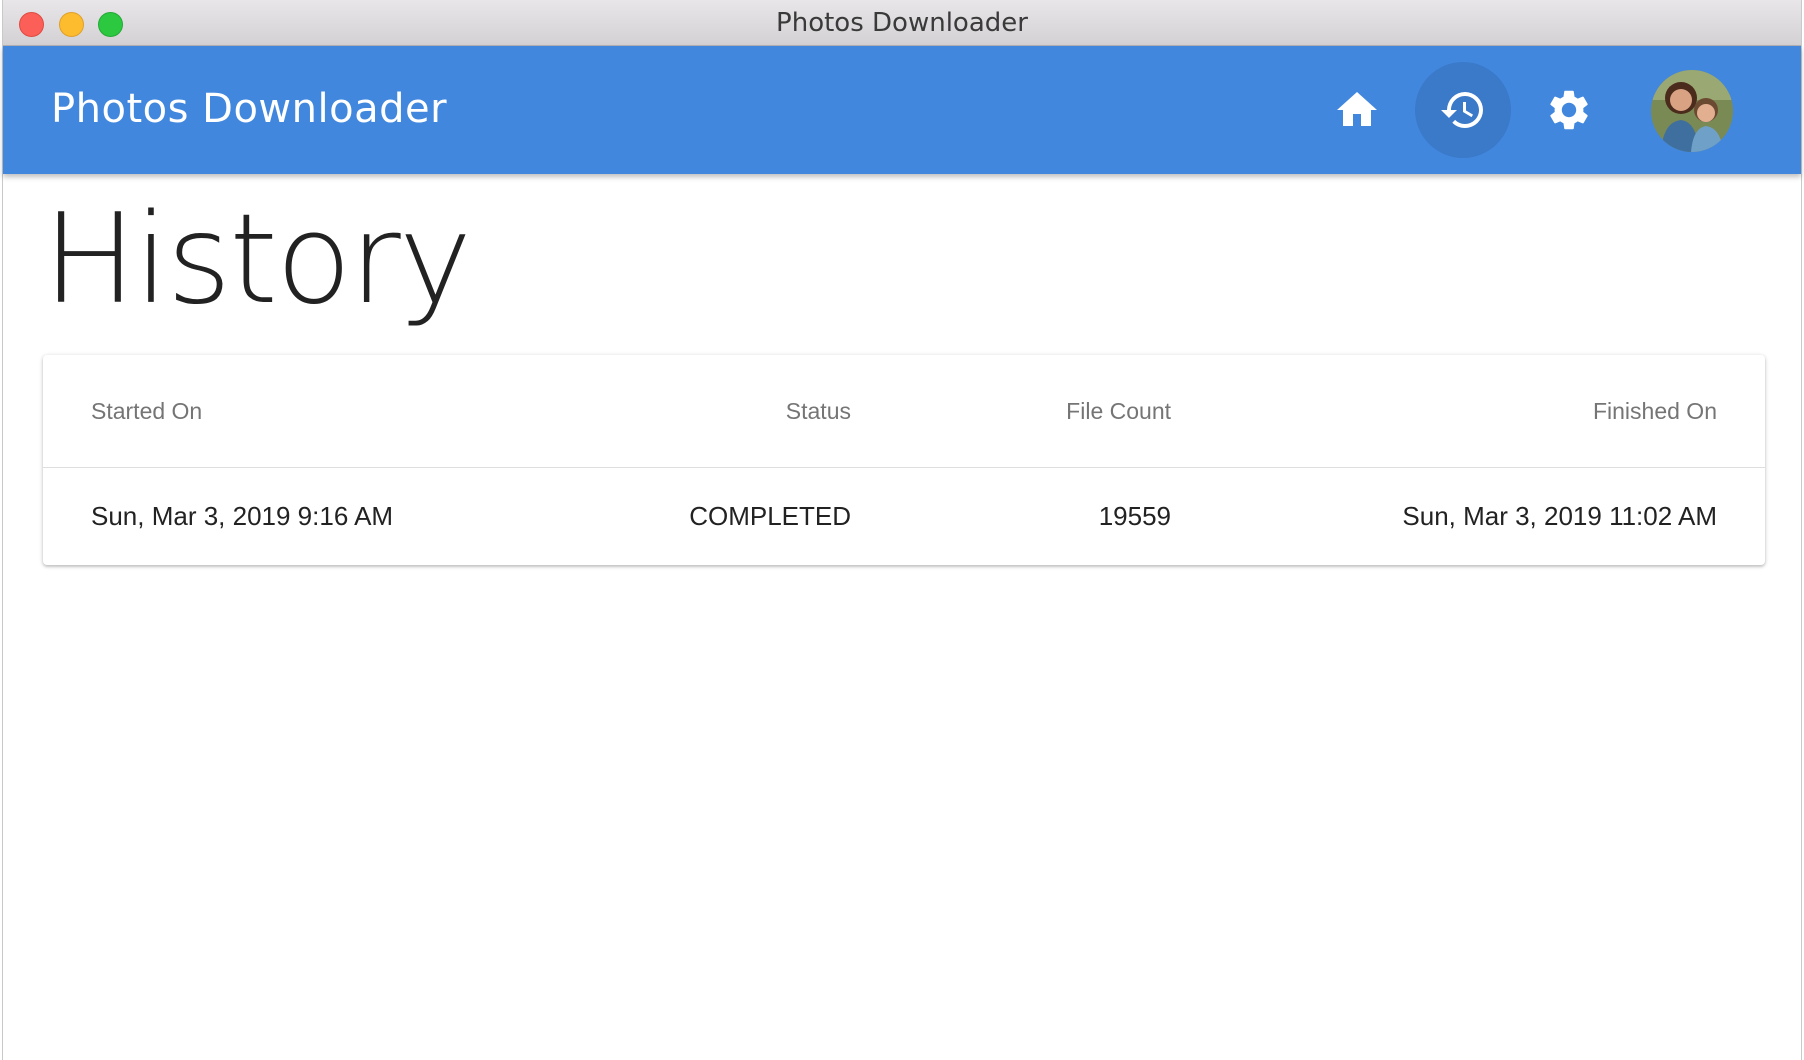 This screenshot has height=1060, width=1804. What do you see at coordinates (770, 516) in the screenshot?
I see `cell-status: COMPLETED` at bounding box center [770, 516].